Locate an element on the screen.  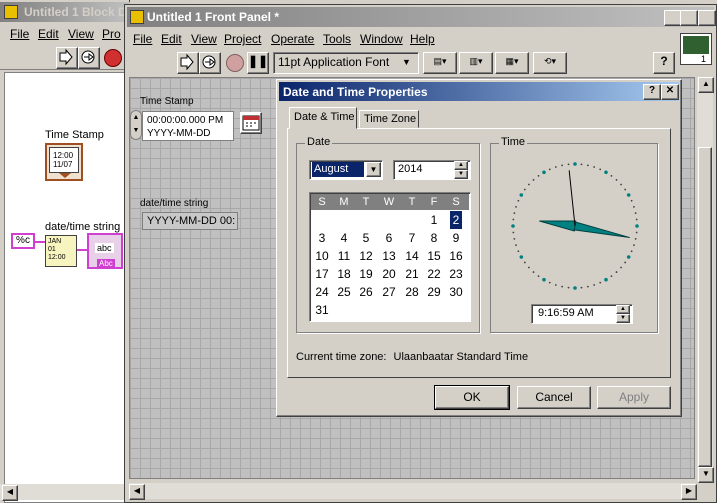
calendar-day: 21 is located at coordinates (412, 274).